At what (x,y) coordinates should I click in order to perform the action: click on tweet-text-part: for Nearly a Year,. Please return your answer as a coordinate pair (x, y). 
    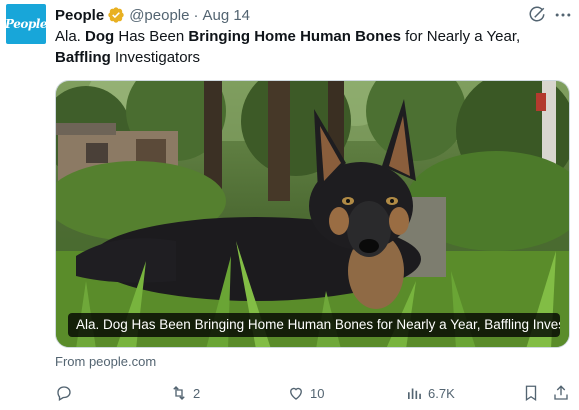
    Looking at the image, I should click on (460, 36).